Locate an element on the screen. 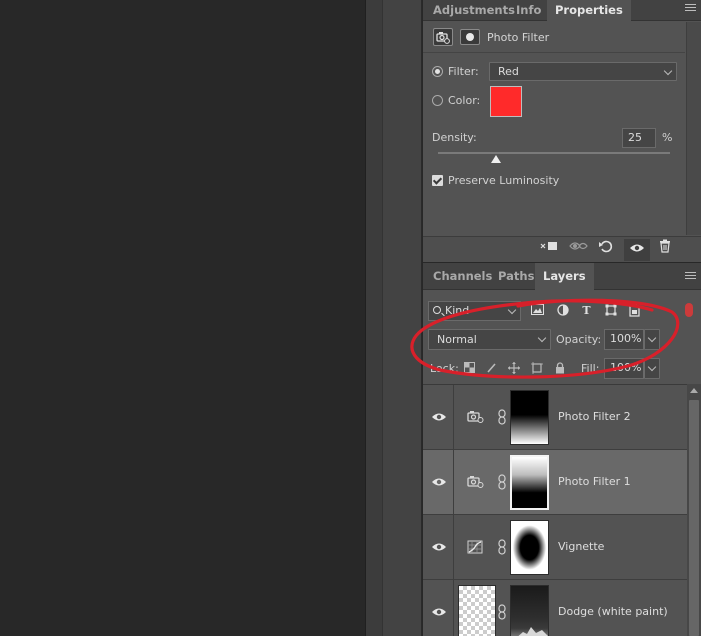  preserve-luminosity-checkbox is located at coordinates (437, 180).